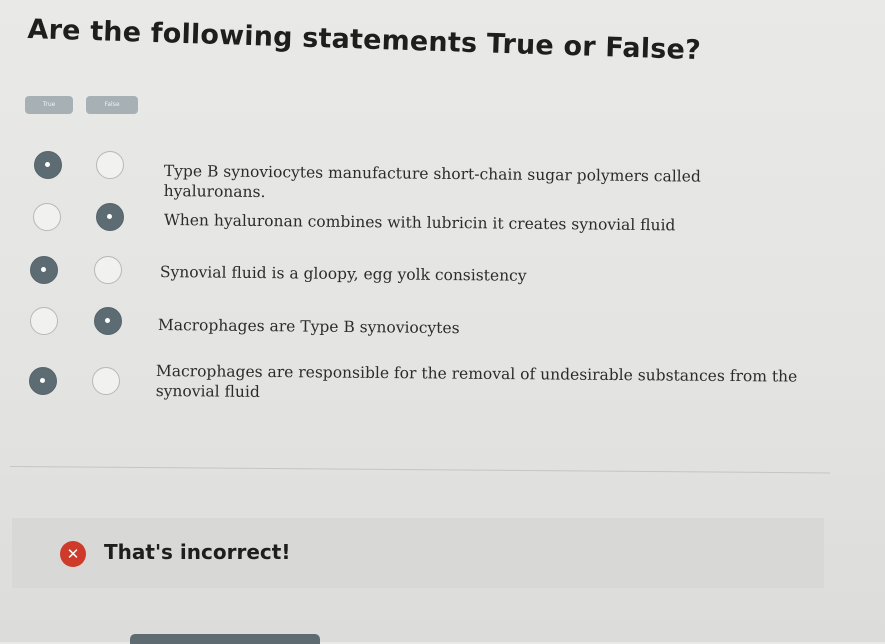  I want to click on continue-button, so click(225, 639).